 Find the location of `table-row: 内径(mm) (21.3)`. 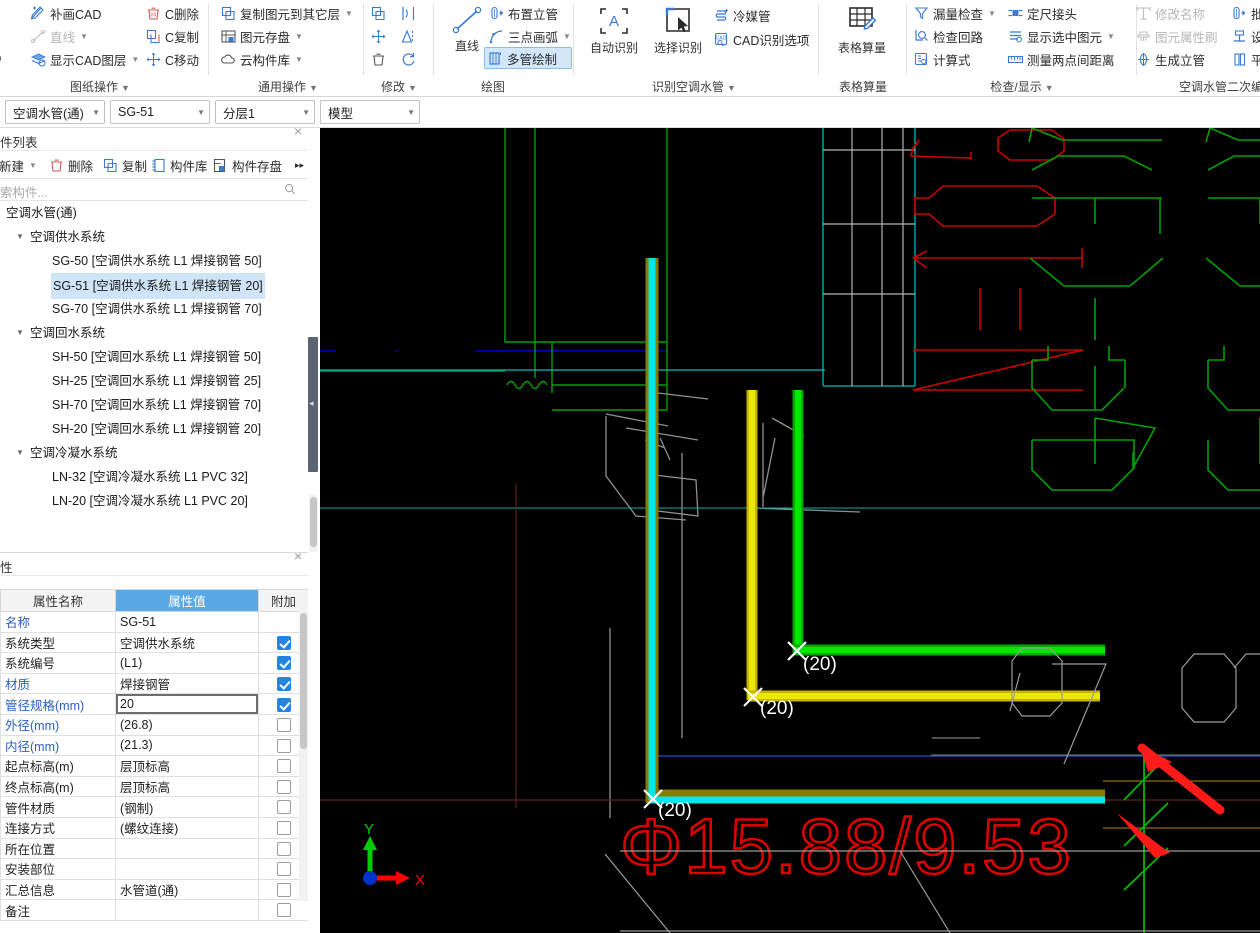

table-row: 内径(mm) (21.3) is located at coordinates (154, 745).